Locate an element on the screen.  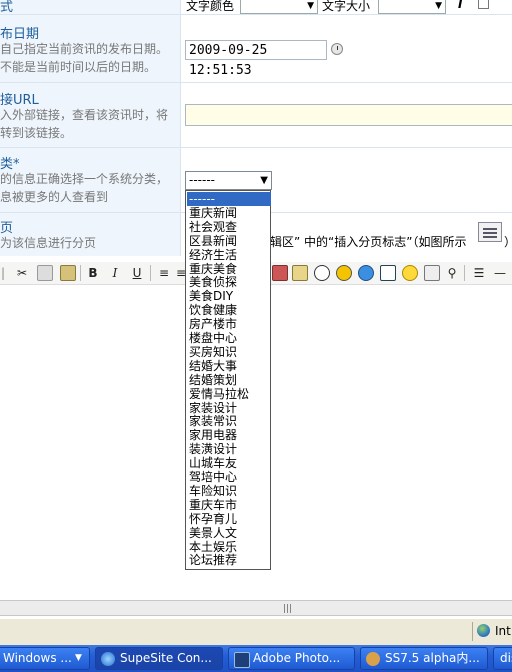
media-icon is located at coordinates (344, 273).